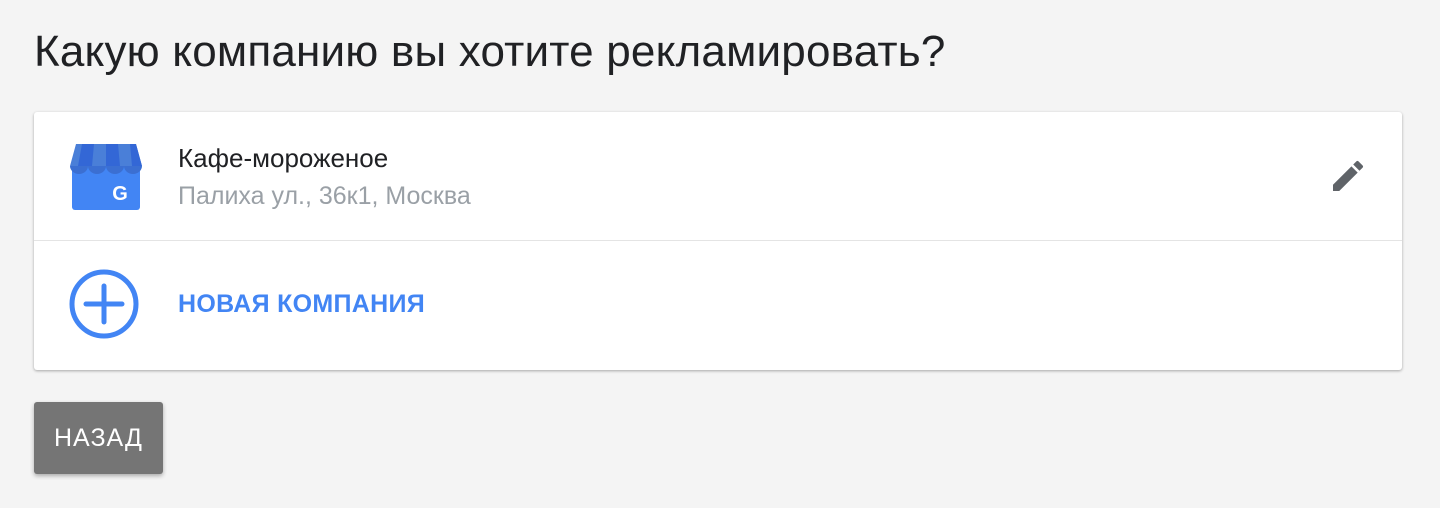 The image size is (1440, 508). Describe the element at coordinates (324, 196) in the screenshot. I see `business-address: Палиха ул., 36к1, Москва` at that location.